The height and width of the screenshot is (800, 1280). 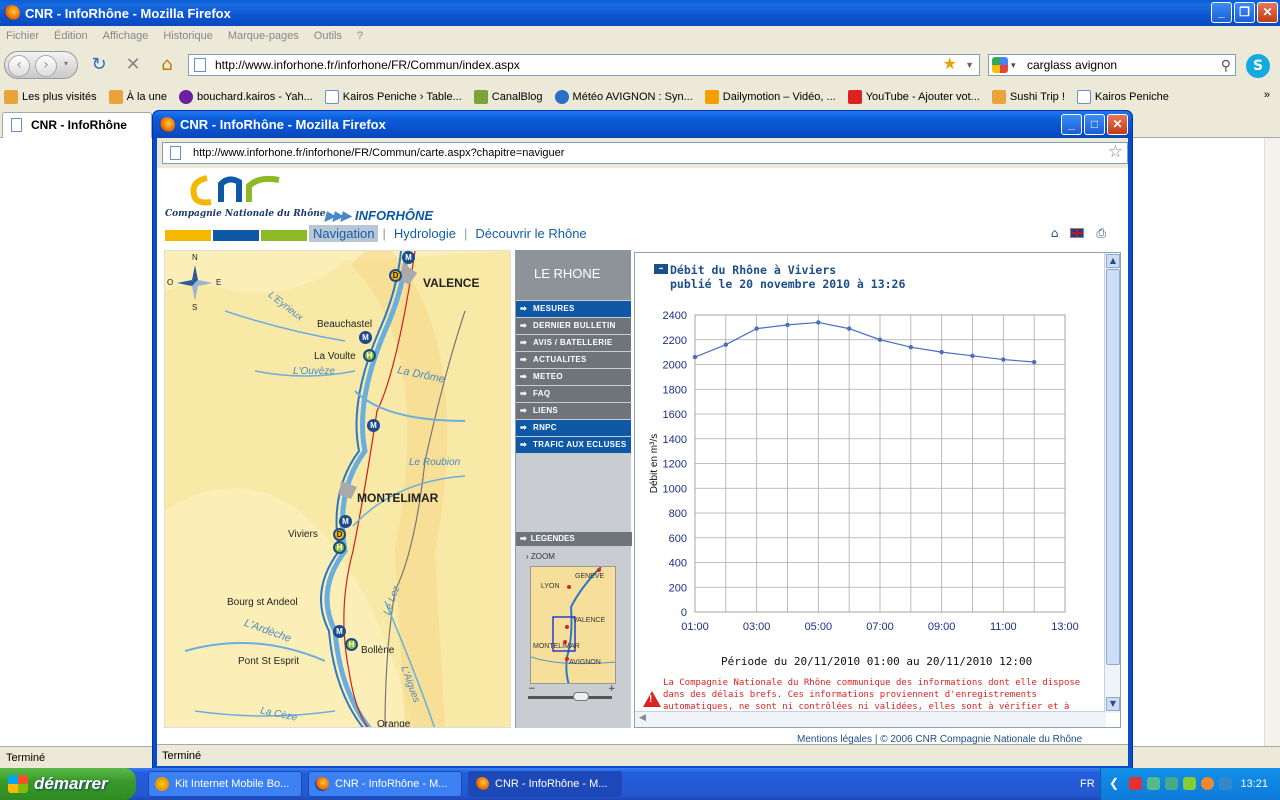 What do you see at coordinates (344, 233) in the screenshot?
I see `nav-navigation: Navigation` at bounding box center [344, 233].